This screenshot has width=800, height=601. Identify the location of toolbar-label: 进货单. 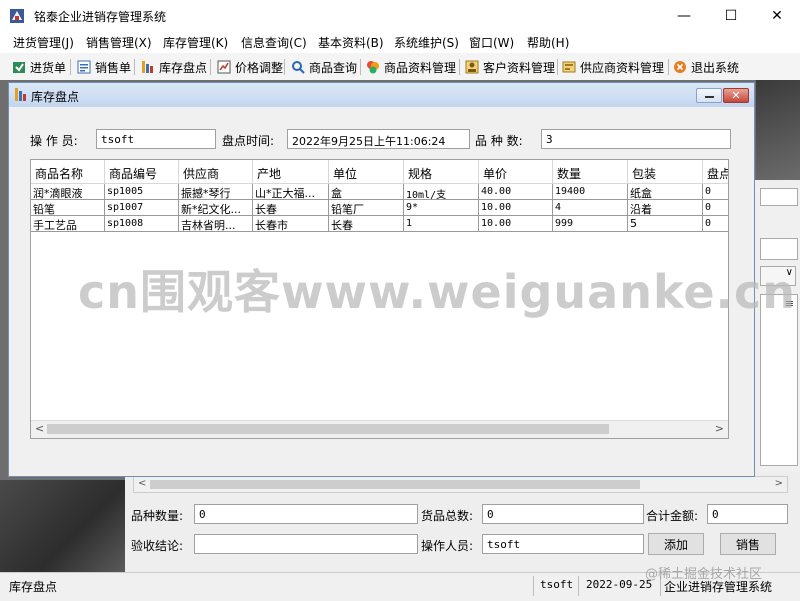
(48, 67).